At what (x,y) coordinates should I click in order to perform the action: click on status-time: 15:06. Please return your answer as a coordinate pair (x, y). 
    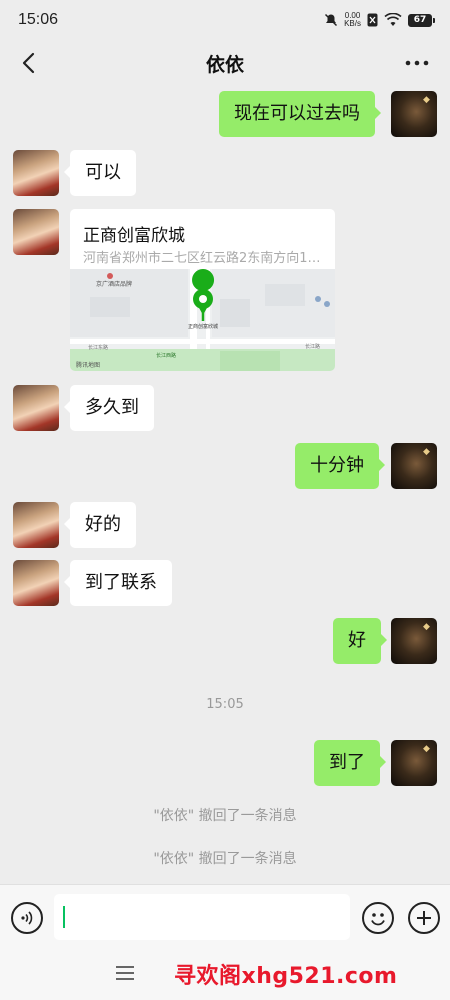
    Looking at the image, I should click on (38, 19).